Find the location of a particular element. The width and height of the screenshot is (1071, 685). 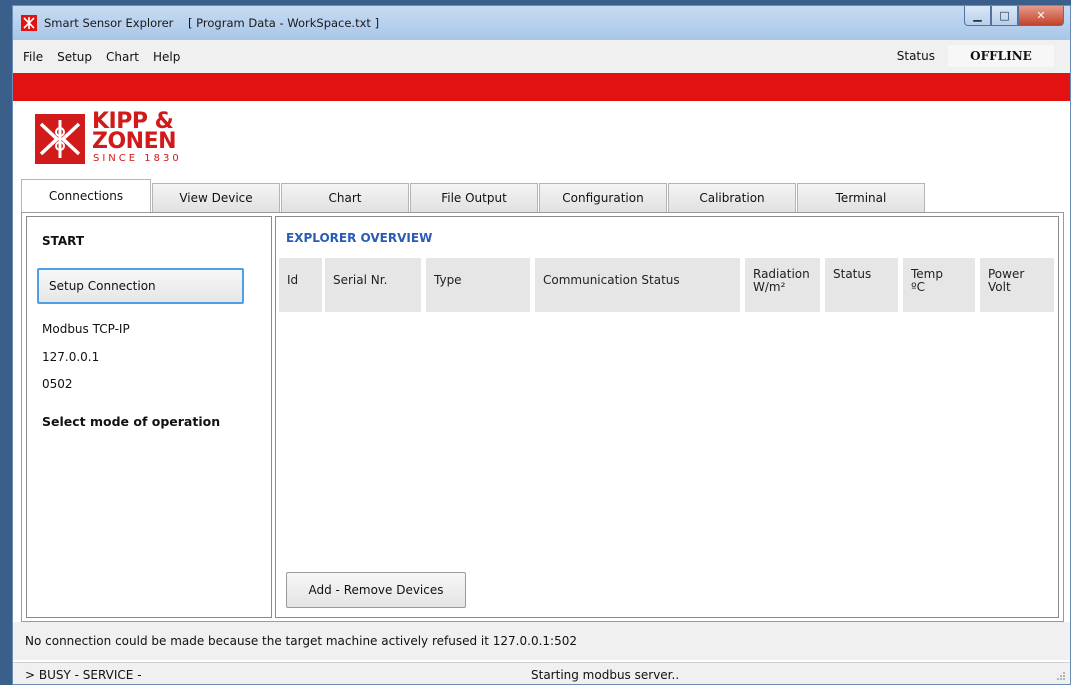

column-header-power: Power Volt is located at coordinates (1017, 285).